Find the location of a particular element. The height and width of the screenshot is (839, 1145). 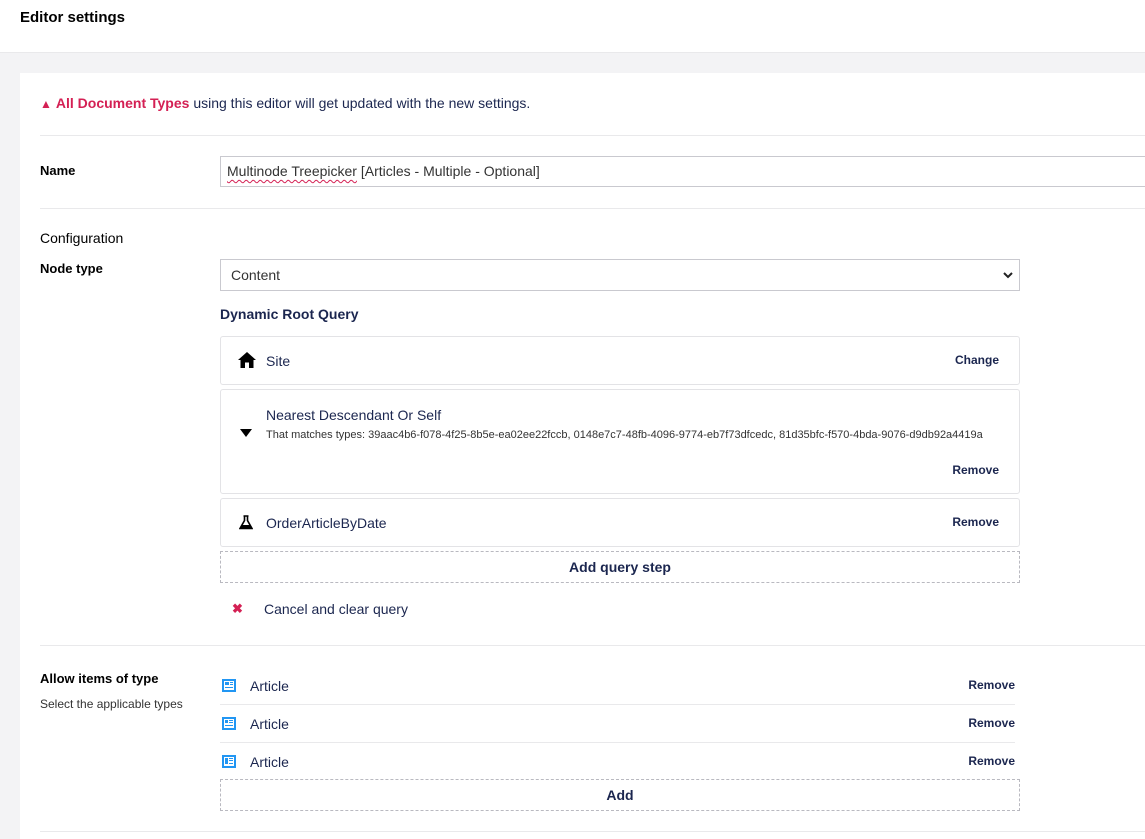

home-icon is located at coordinates (247, 360).